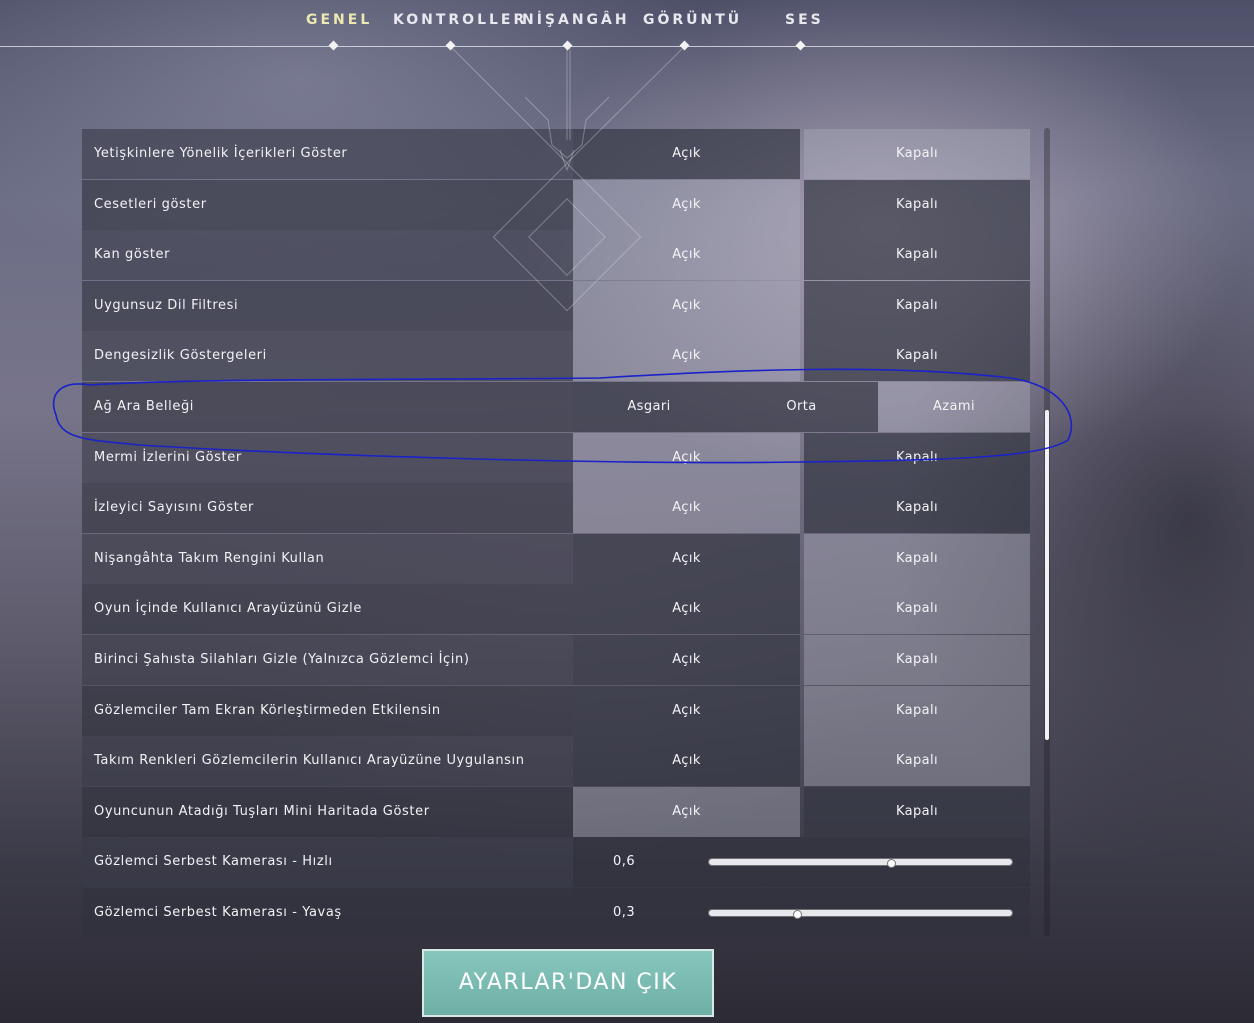  I want to click on setting-label: İzleyici Sayısını Göster, so click(327, 508).